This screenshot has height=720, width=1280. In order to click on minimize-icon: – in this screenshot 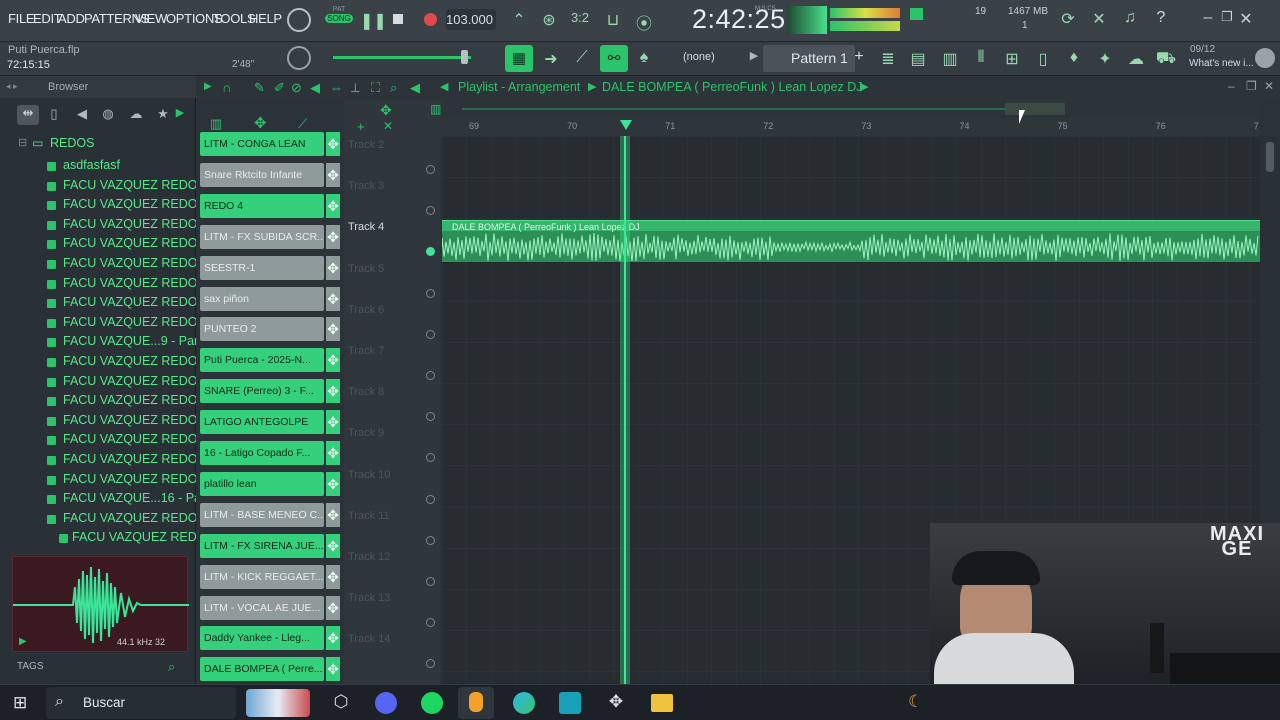, I will do `click(1208, 18)`.